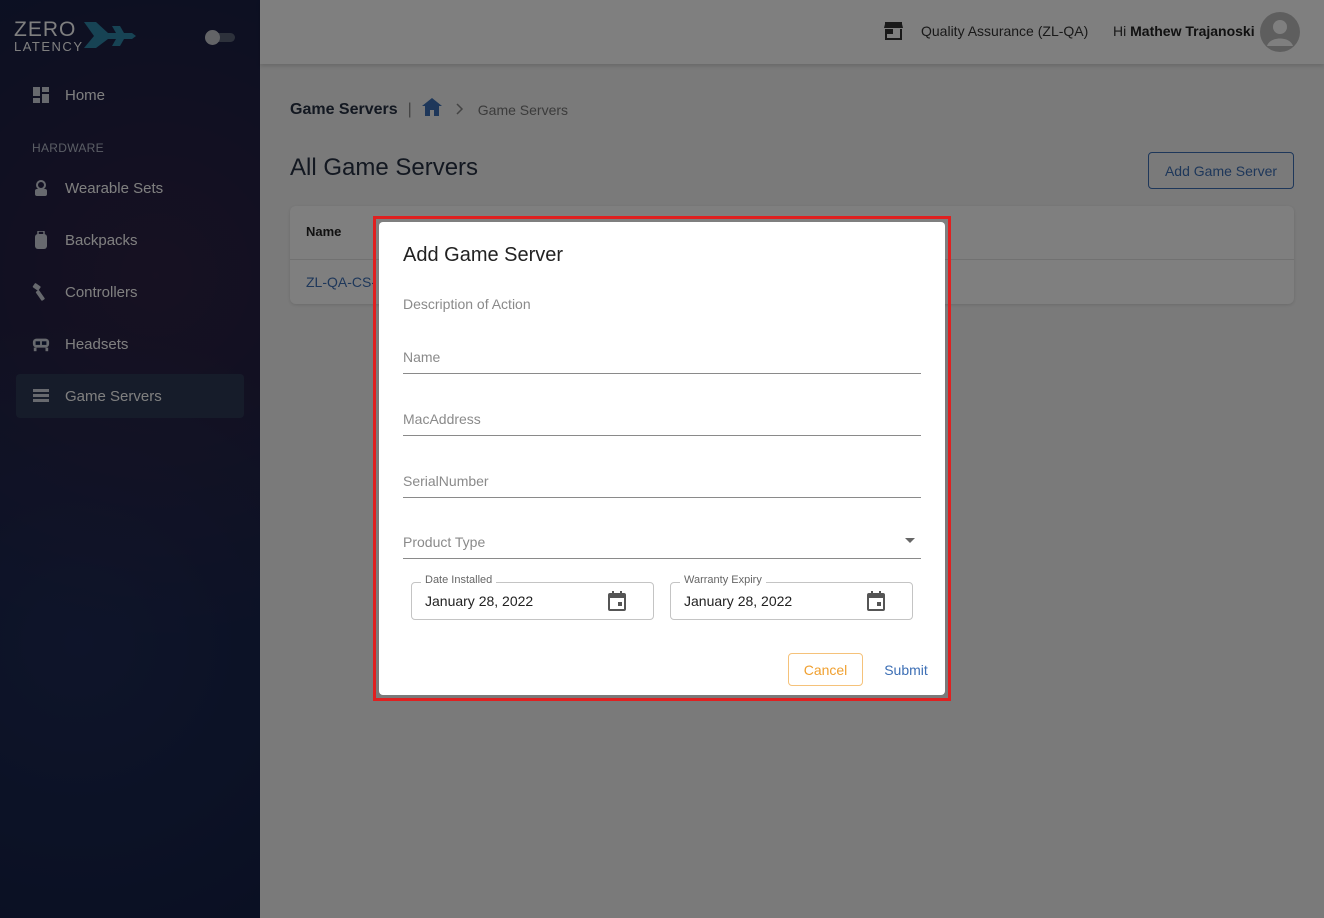 The width and height of the screenshot is (1324, 918). I want to click on mac-address-field, so click(662, 420).